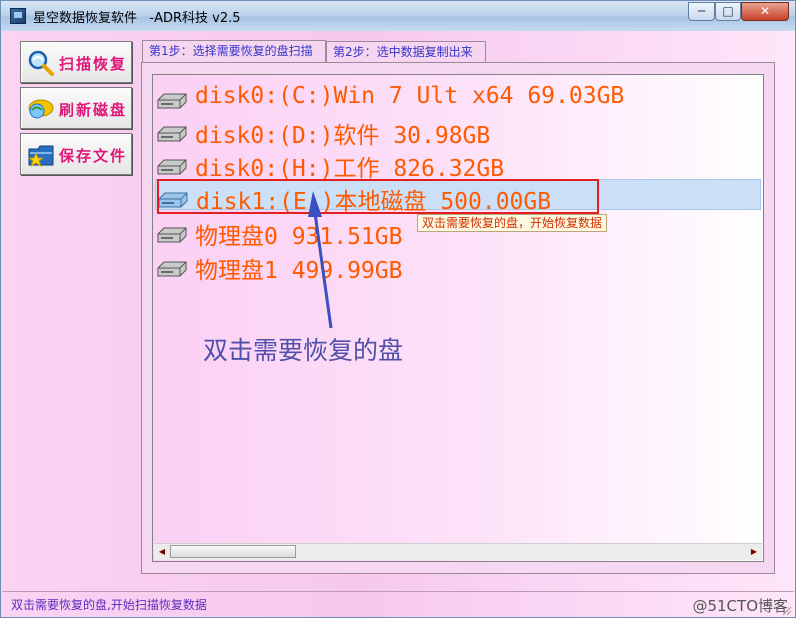 The width and height of the screenshot is (796, 619). What do you see at coordinates (343, 136) in the screenshot?
I see `disk-label: disk0:(D:)软件 30.98GB` at bounding box center [343, 136].